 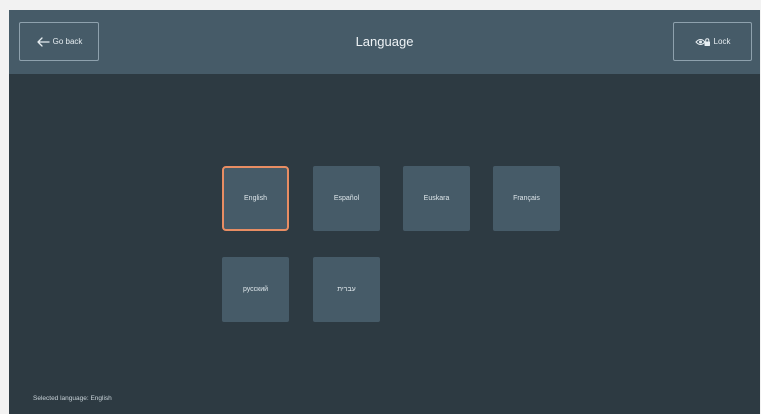 I want to click on language-option-francais: Français, so click(x=526, y=198).